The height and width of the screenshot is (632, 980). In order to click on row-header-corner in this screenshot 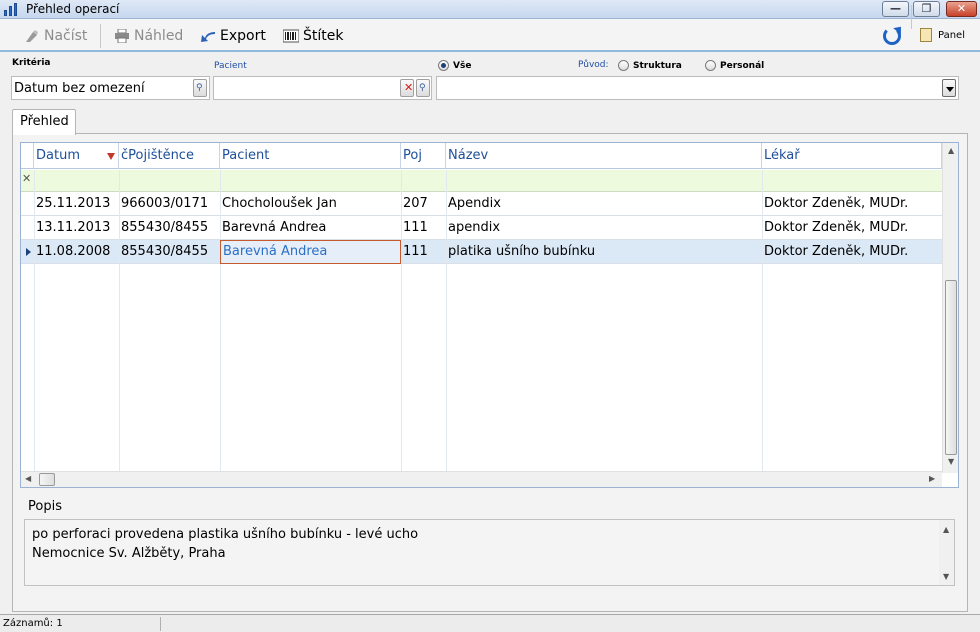, I will do `click(27, 156)`.